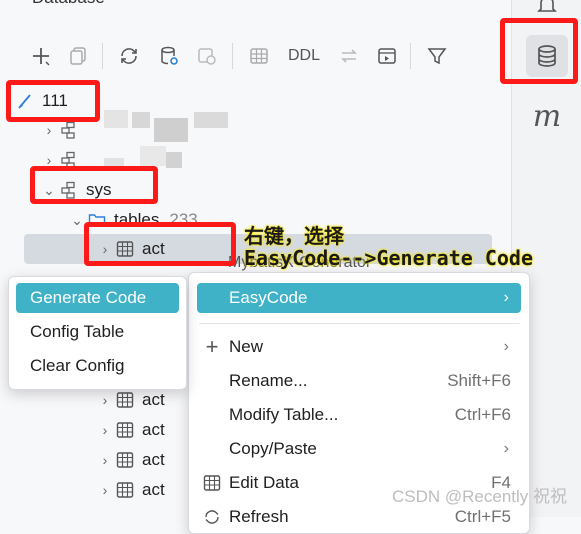  Describe the element at coordinates (387, 56) in the screenshot. I see `console-icon` at that location.